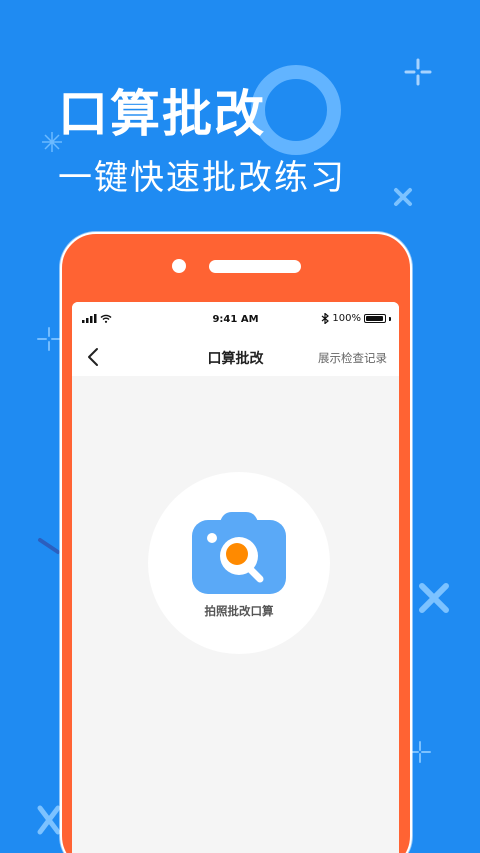 The height and width of the screenshot is (853, 480). What do you see at coordinates (352, 358) in the screenshot?
I see `show-records-link: 展示检查记录` at bounding box center [352, 358].